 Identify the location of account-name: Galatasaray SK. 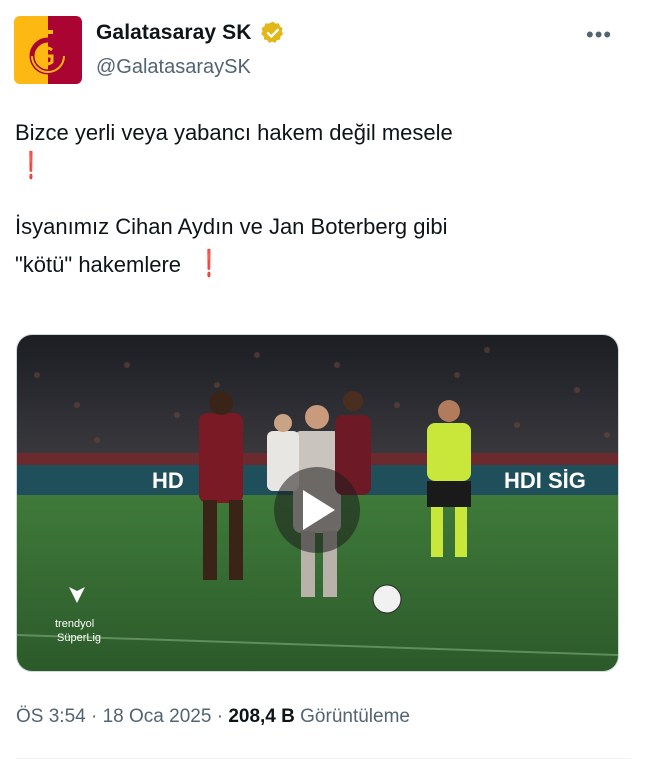
(174, 33).